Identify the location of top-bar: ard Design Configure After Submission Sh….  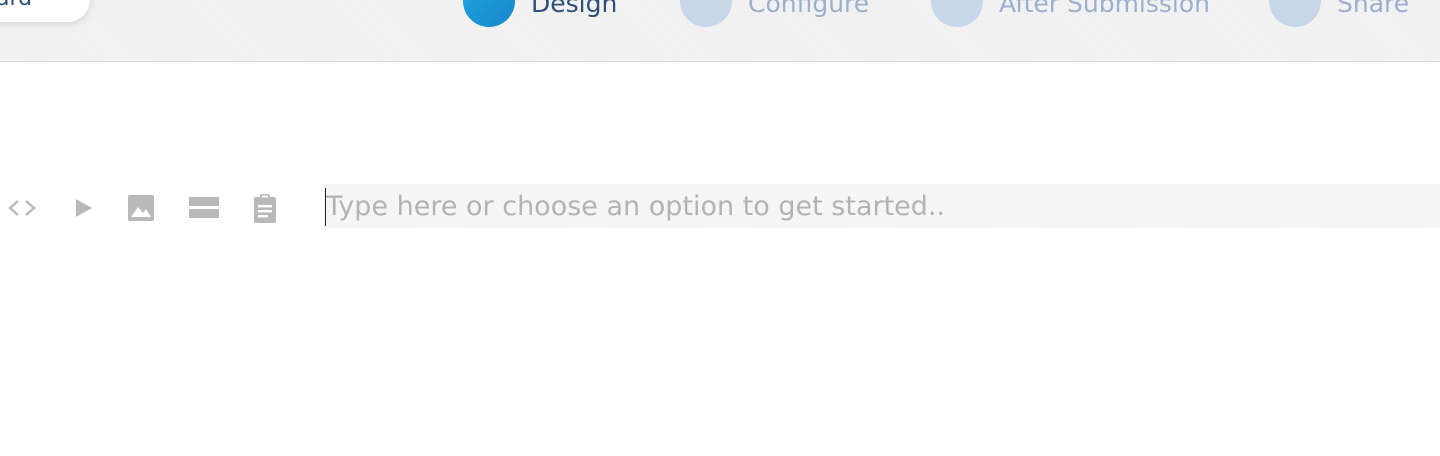
(720, 31).